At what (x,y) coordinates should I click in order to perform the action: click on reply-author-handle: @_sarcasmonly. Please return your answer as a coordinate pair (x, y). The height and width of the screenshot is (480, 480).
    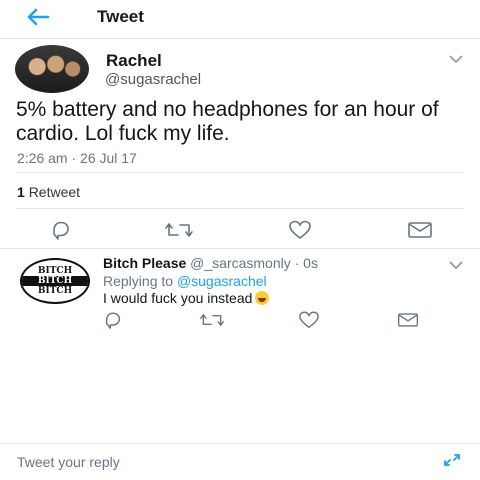
    Looking at the image, I should click on (240, 263).